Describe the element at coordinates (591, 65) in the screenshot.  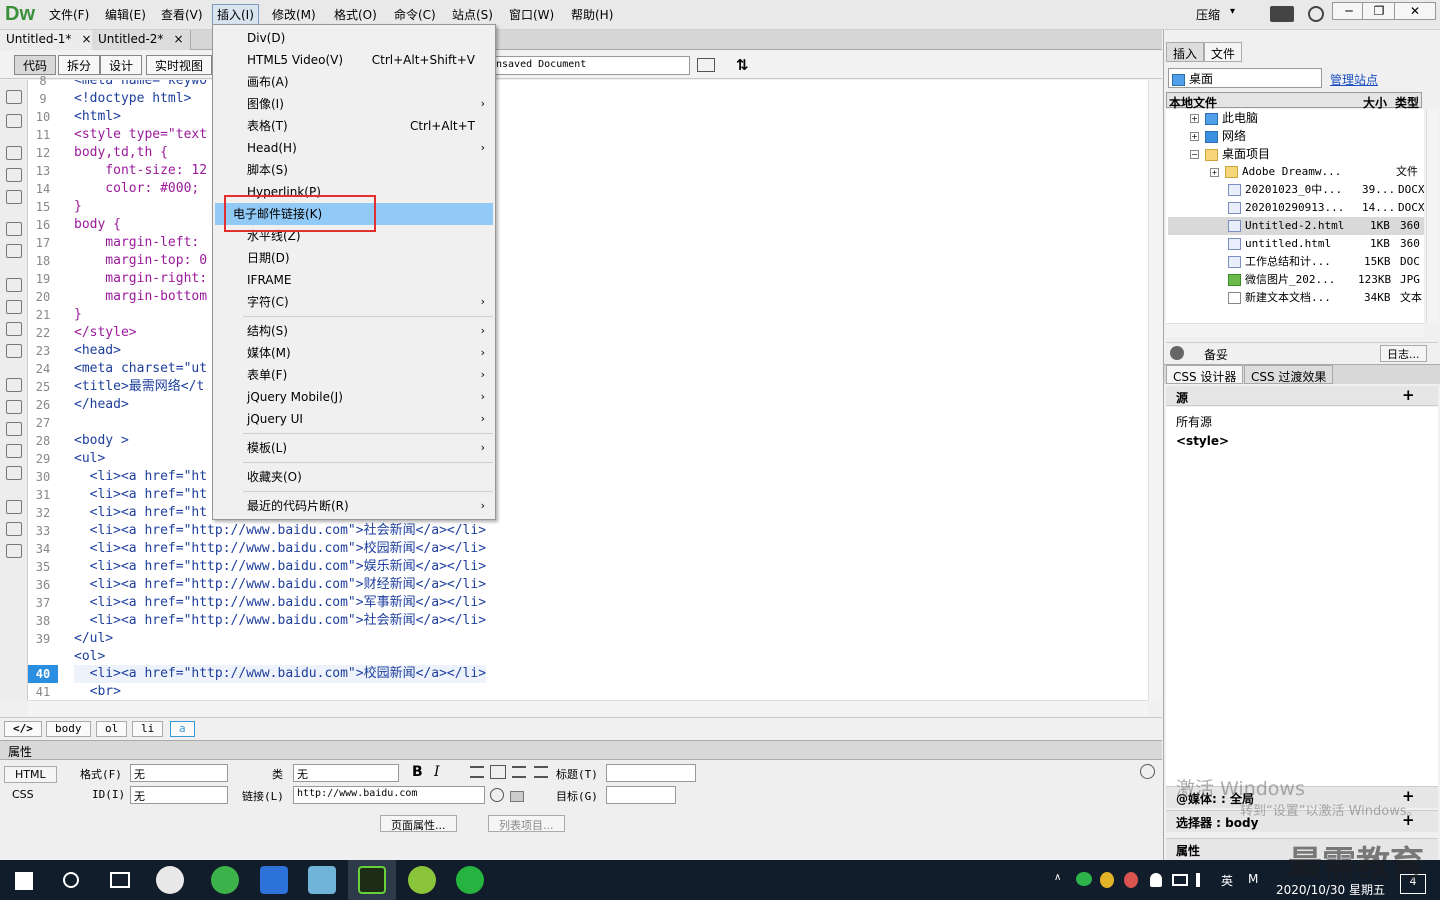
I see `document-title-input: nsaved Document` at that location.